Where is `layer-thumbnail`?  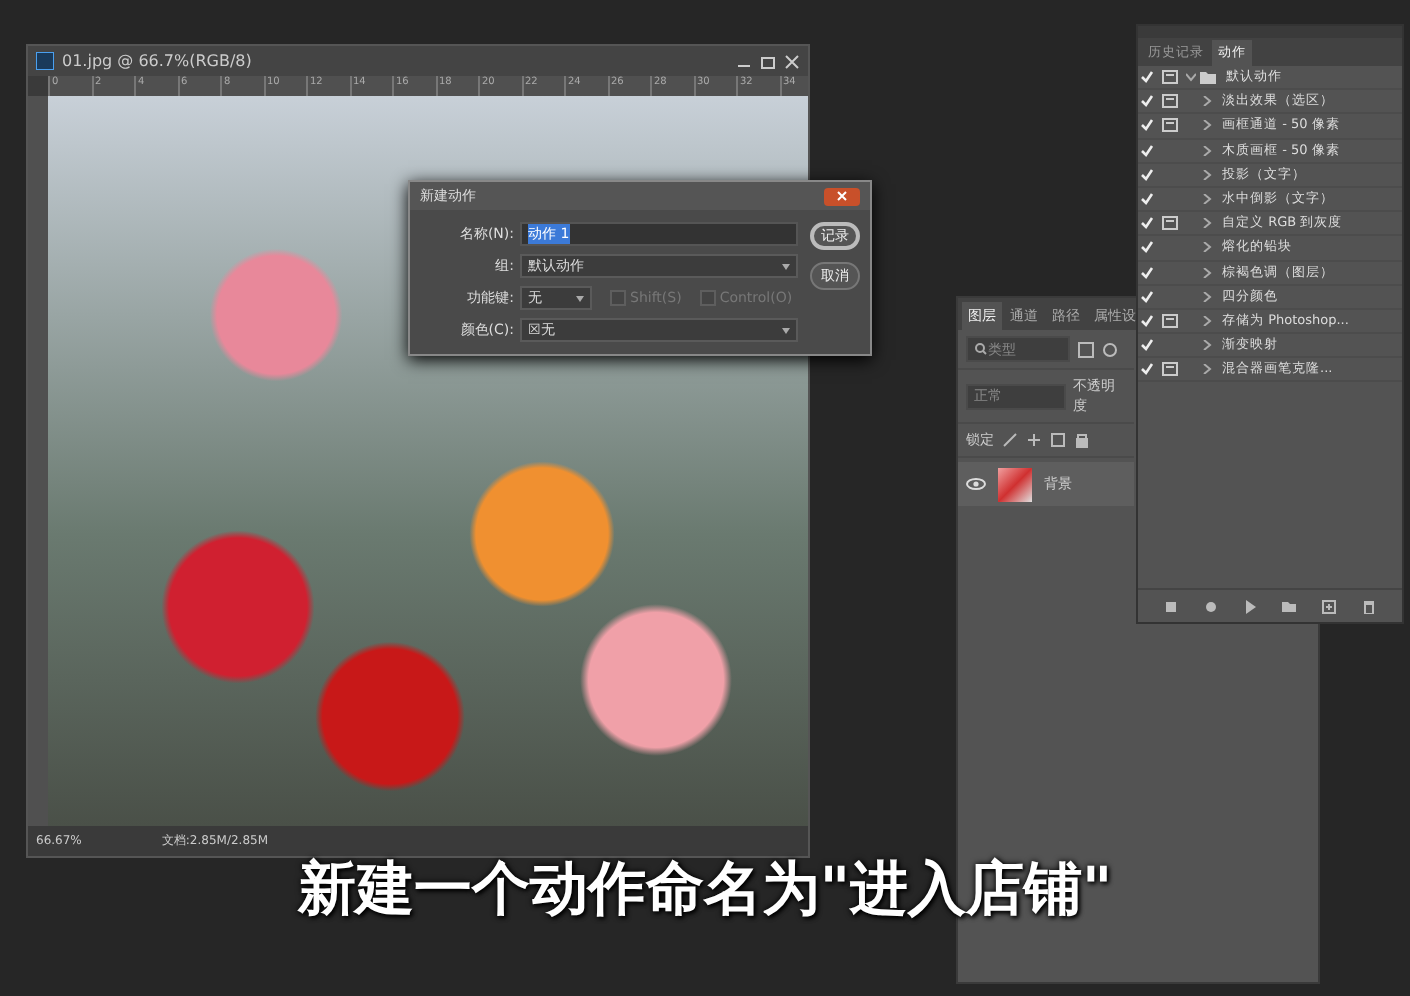 layer-thumbnail is located at coordinates (1015, 484).